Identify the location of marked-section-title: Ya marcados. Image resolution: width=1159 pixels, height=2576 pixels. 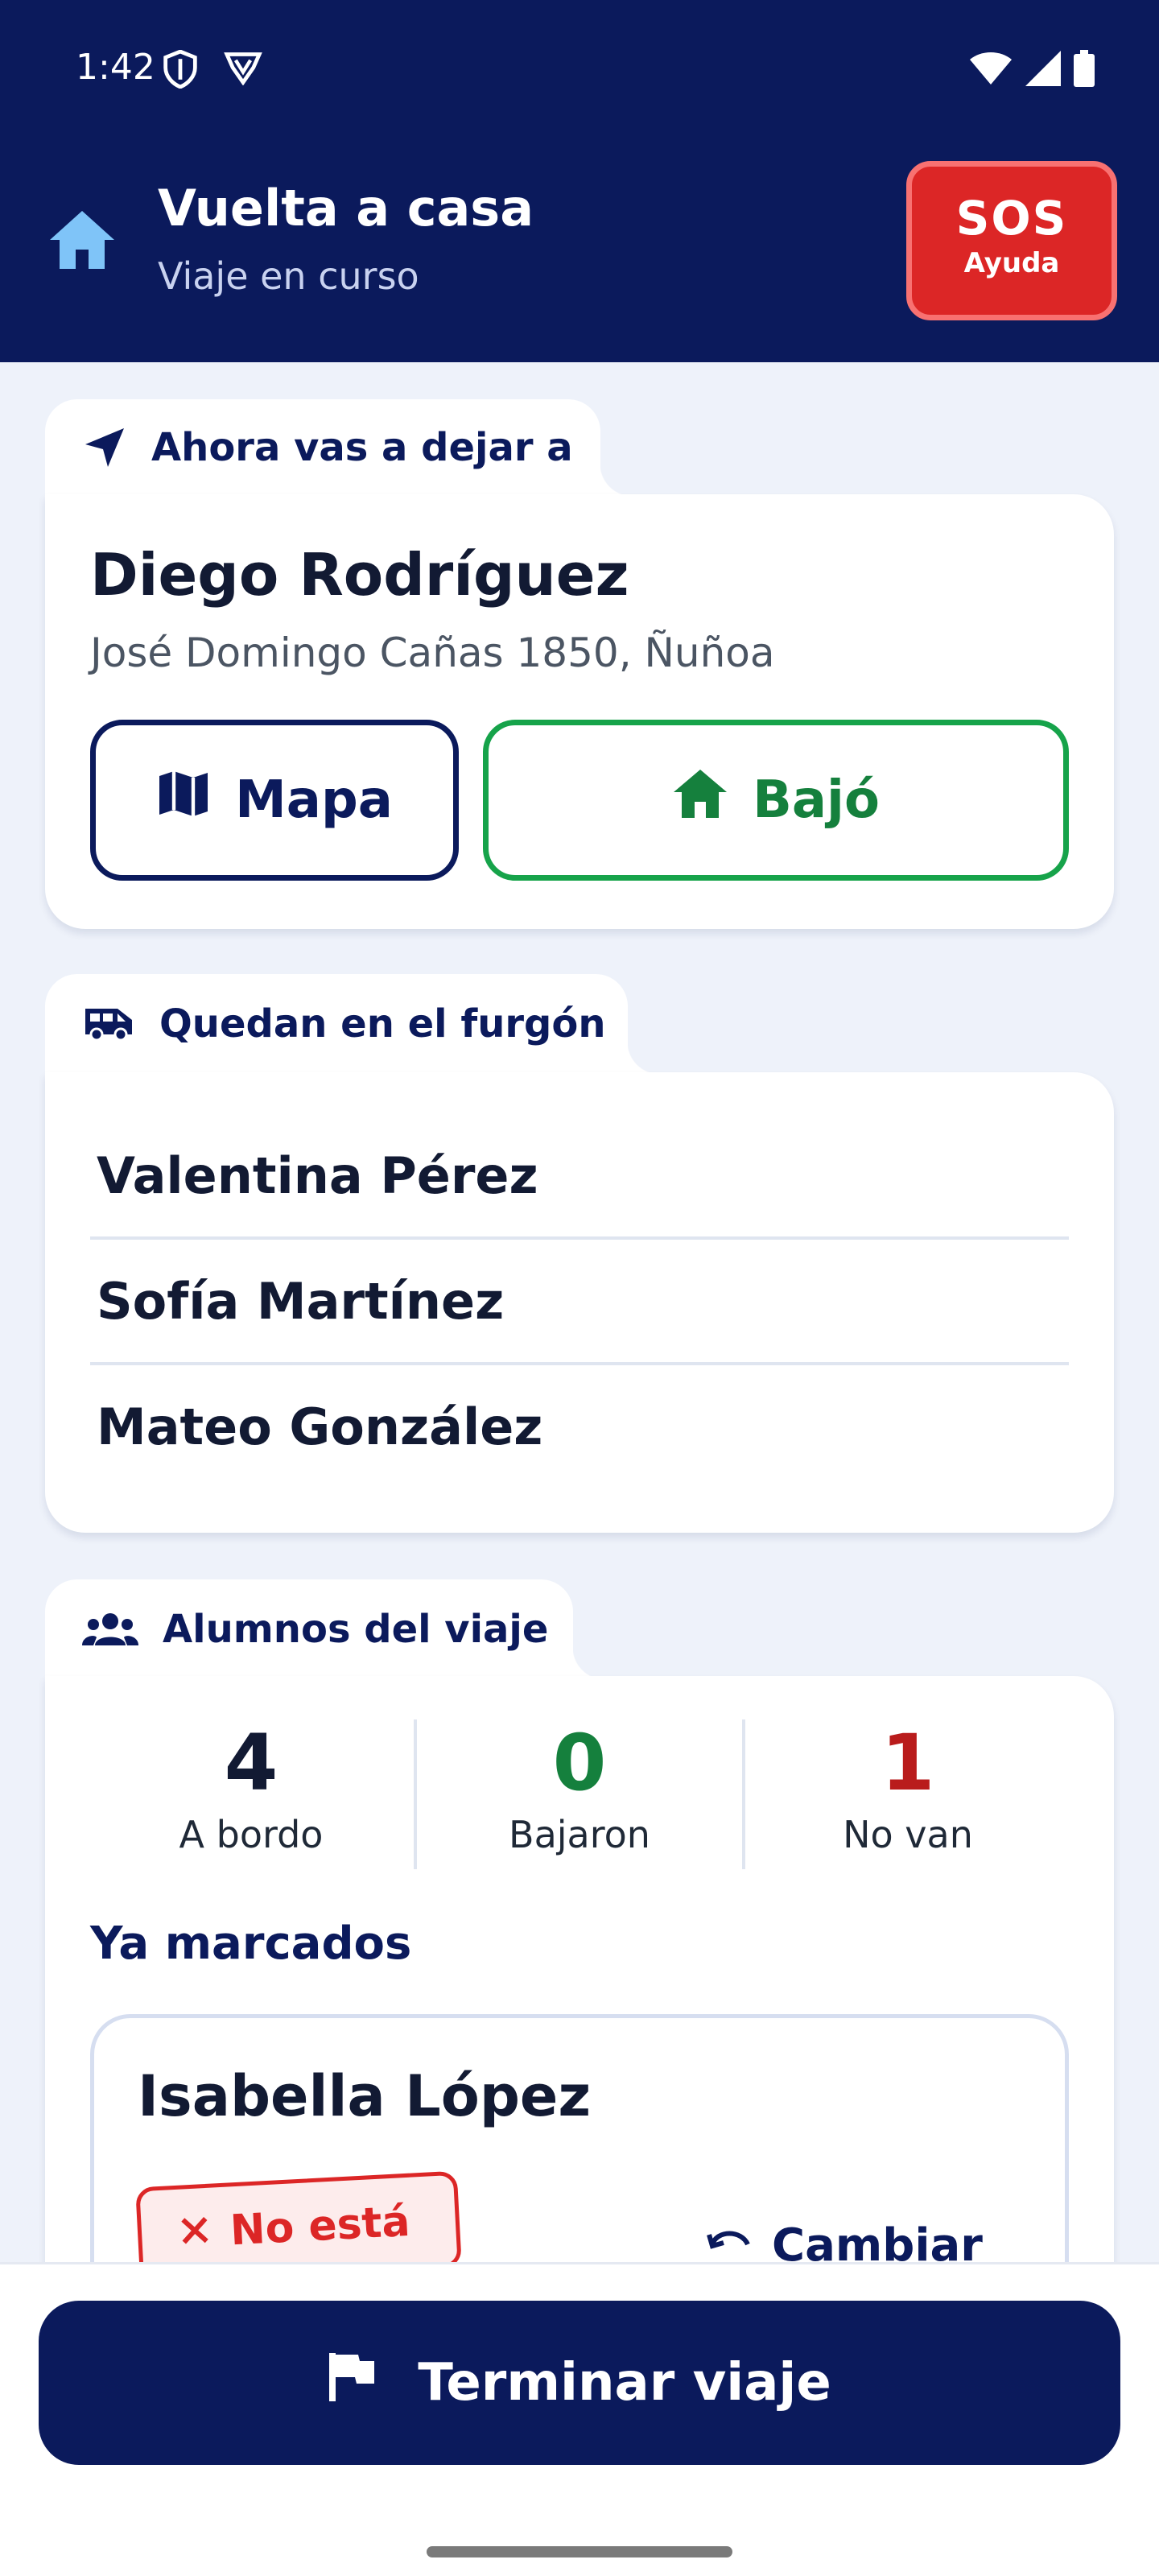
(251, 1944).